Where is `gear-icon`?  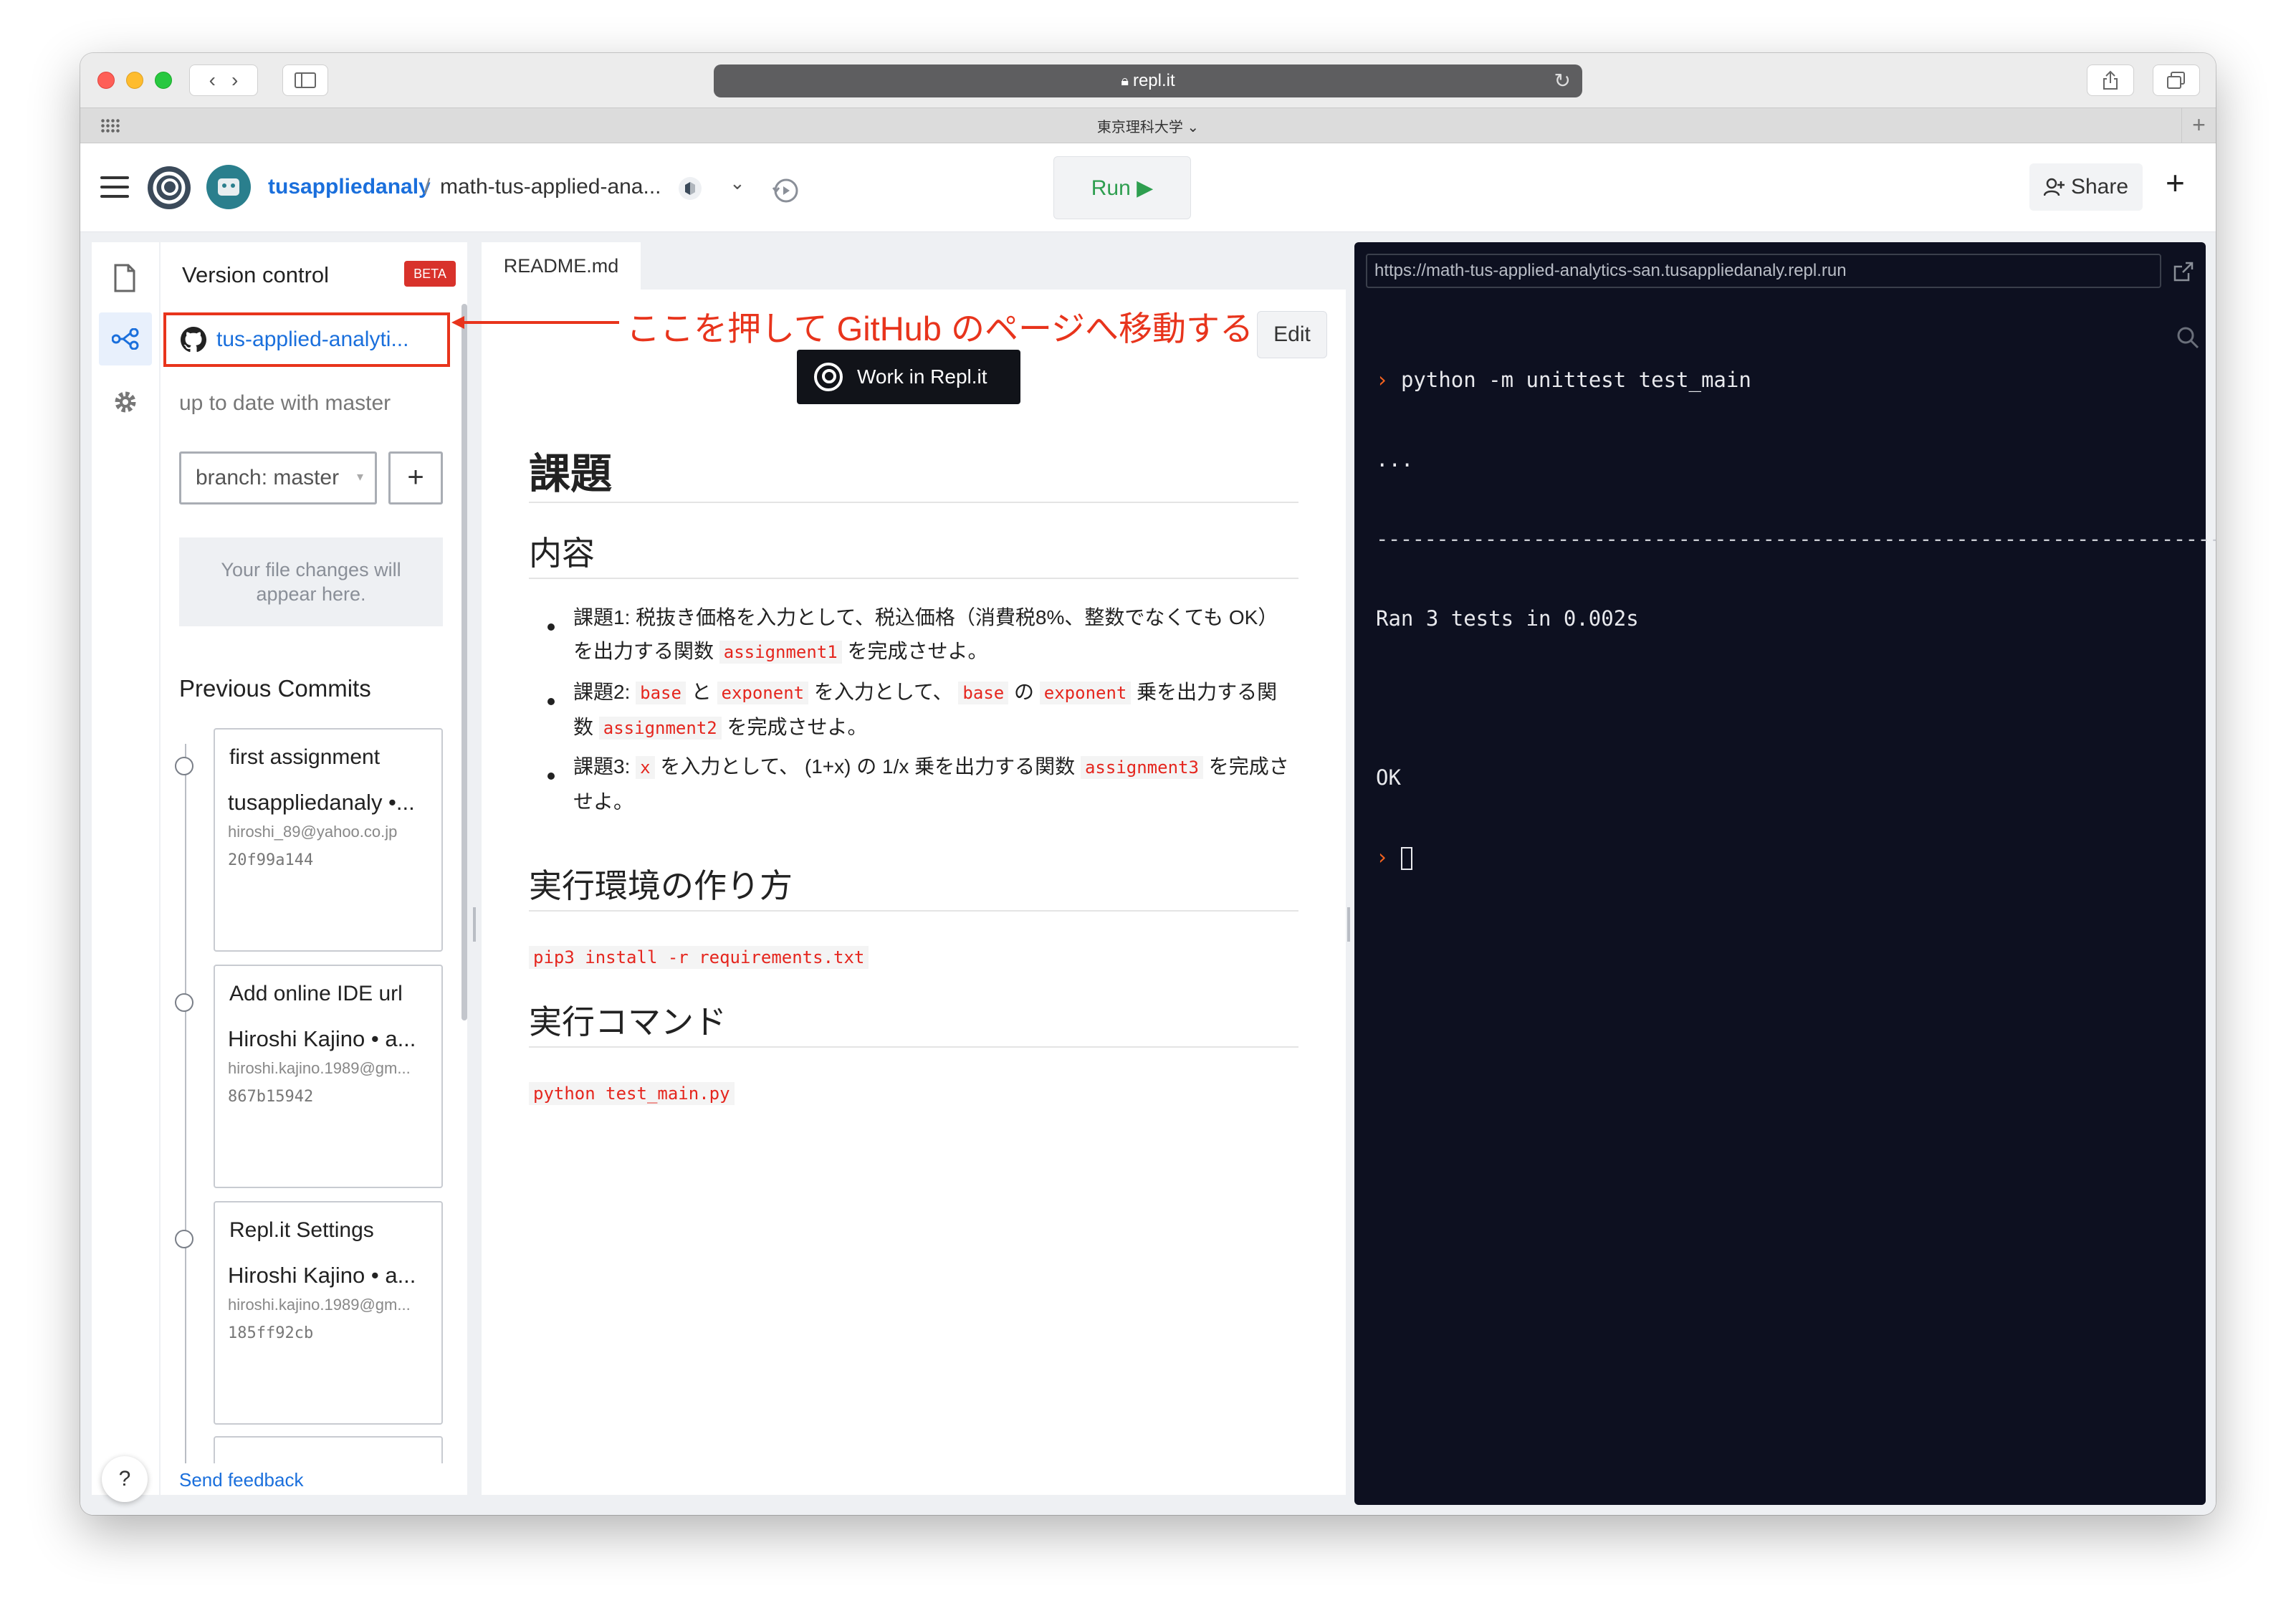 gear-icon is located at coordinates (125, 402).